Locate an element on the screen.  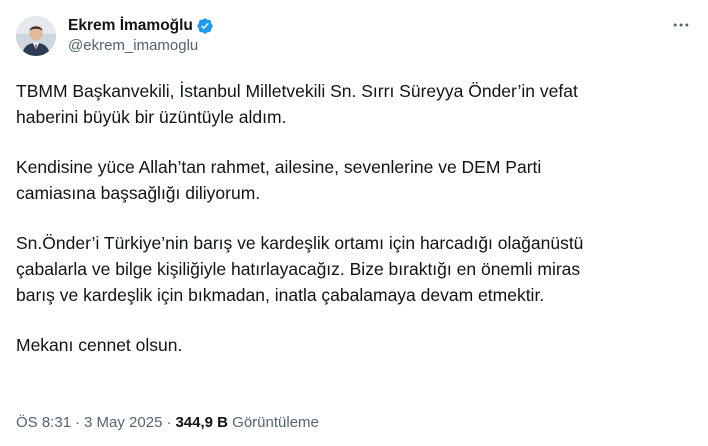
profile-photo-icon is located at coordinates (36, 36).